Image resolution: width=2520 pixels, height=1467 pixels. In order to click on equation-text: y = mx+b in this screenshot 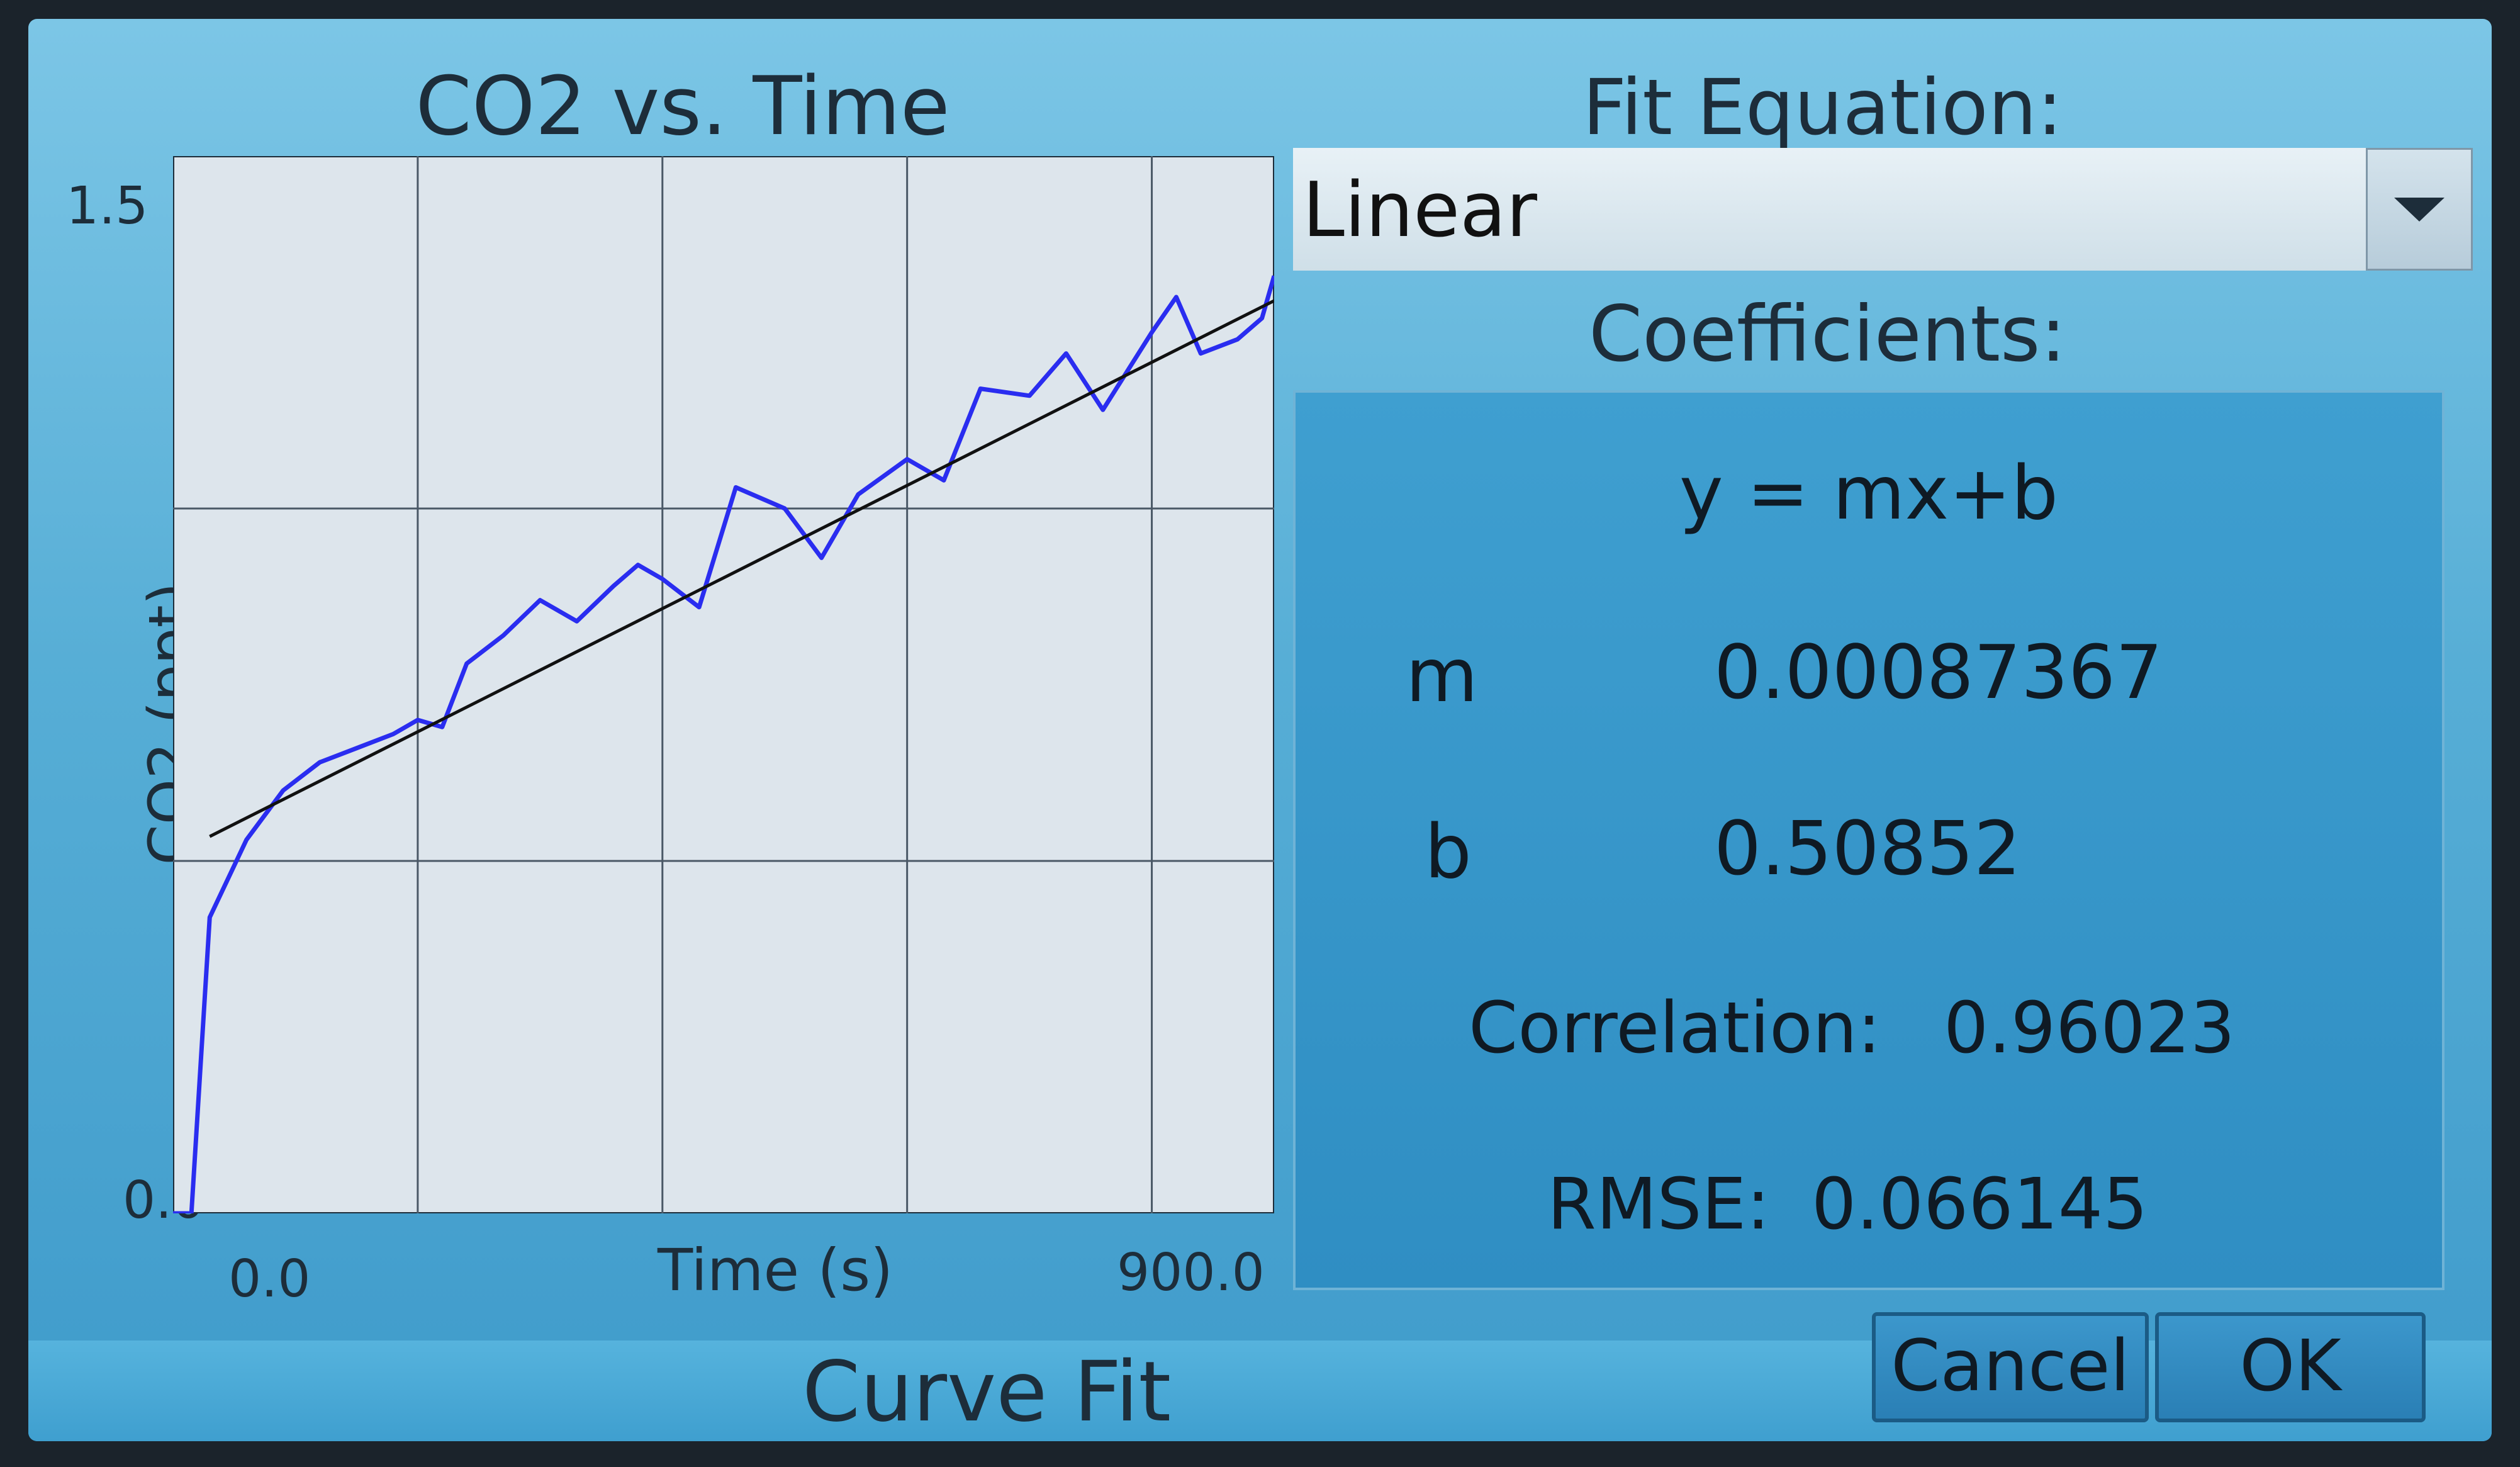, I will do `click(1869, 492)`.